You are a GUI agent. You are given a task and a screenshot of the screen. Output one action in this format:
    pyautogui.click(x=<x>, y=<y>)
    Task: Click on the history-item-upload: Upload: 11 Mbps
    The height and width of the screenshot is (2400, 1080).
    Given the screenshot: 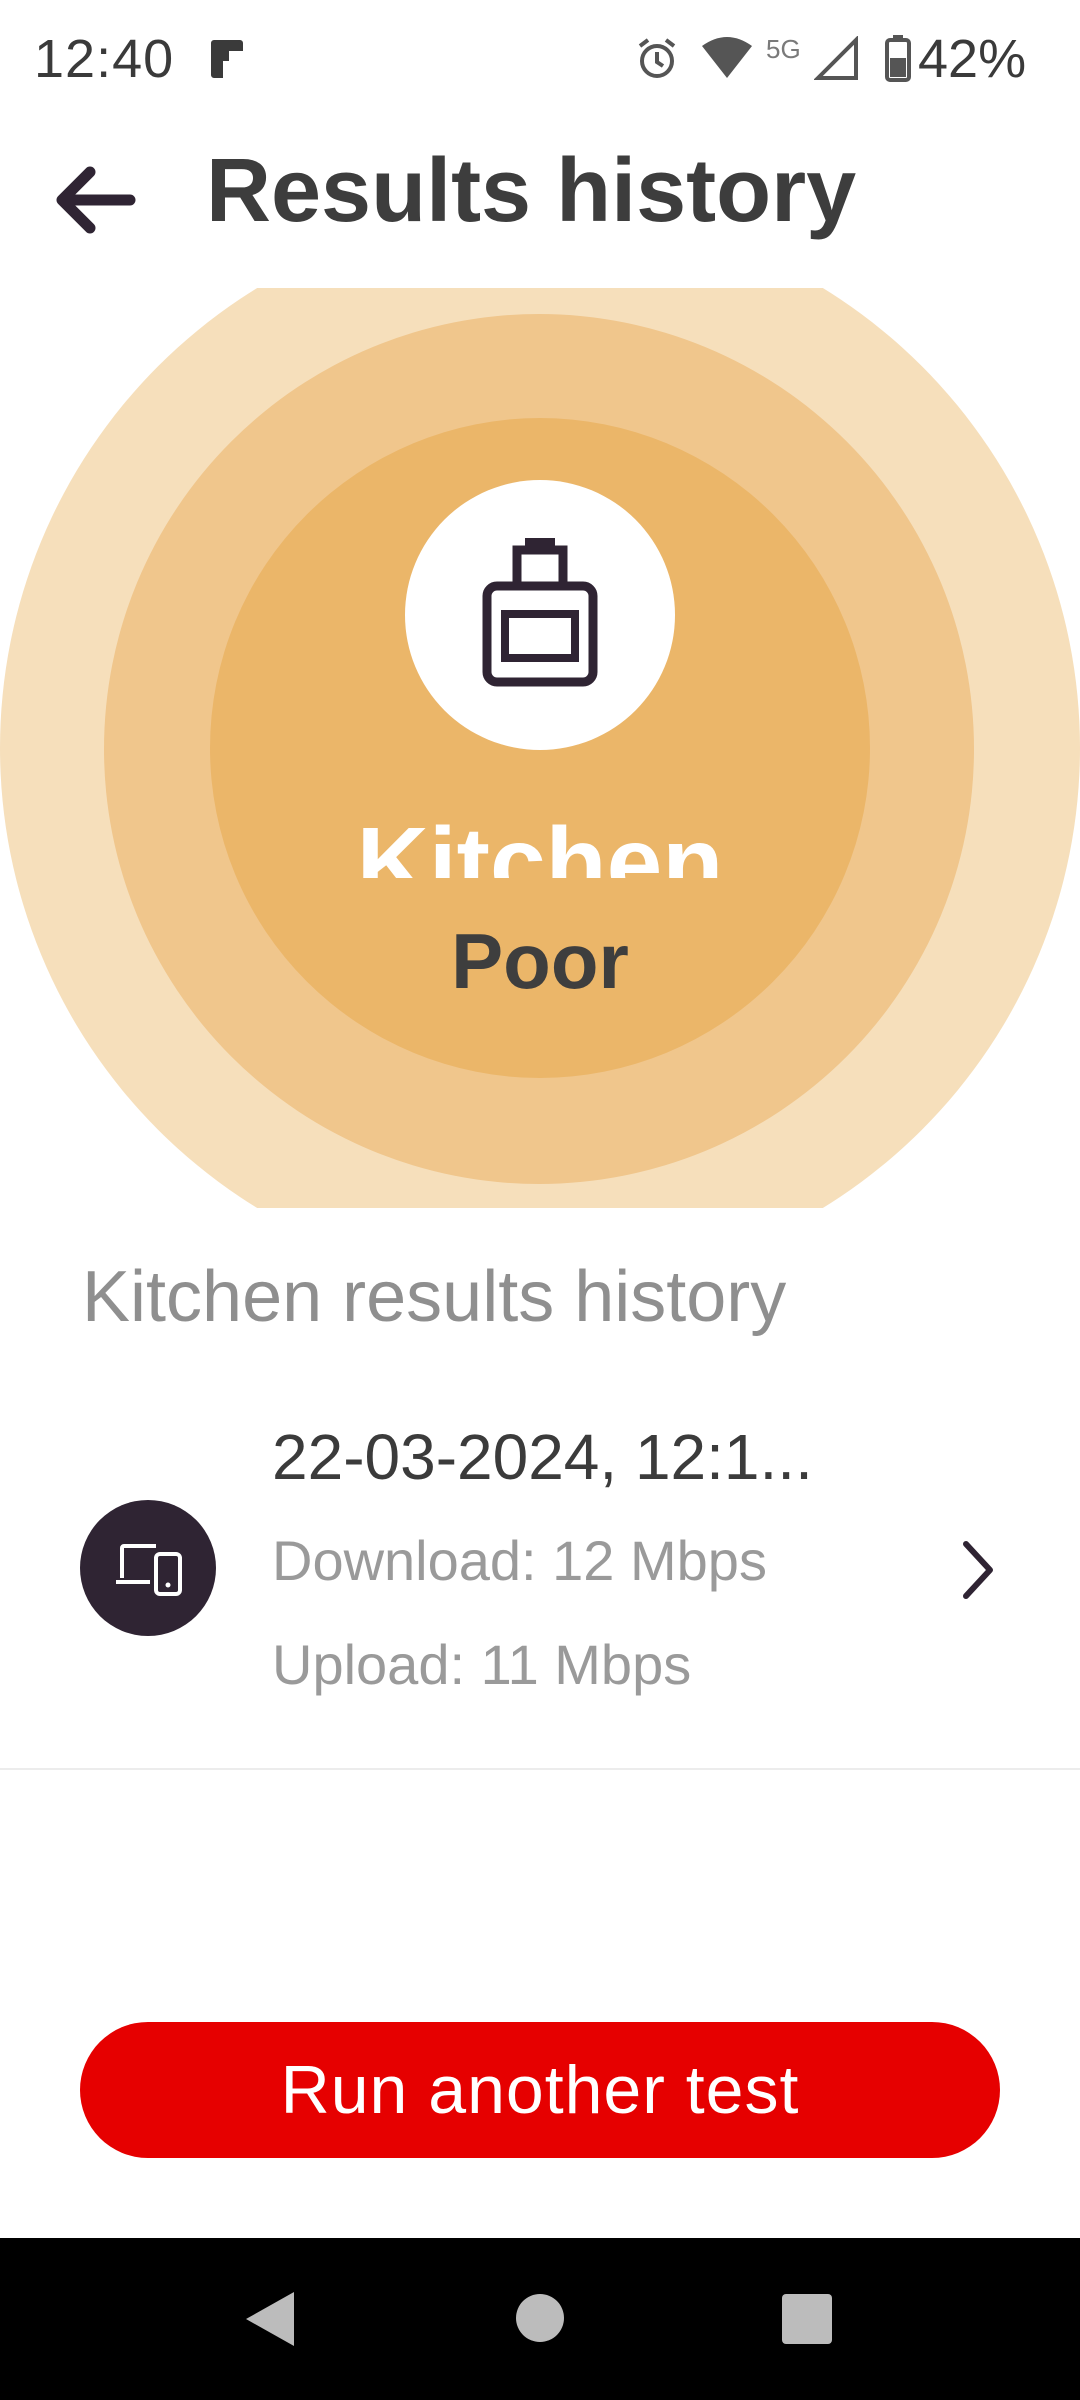 What is the action you would take?
    pyautogui.click(x=482, y=1664)
    